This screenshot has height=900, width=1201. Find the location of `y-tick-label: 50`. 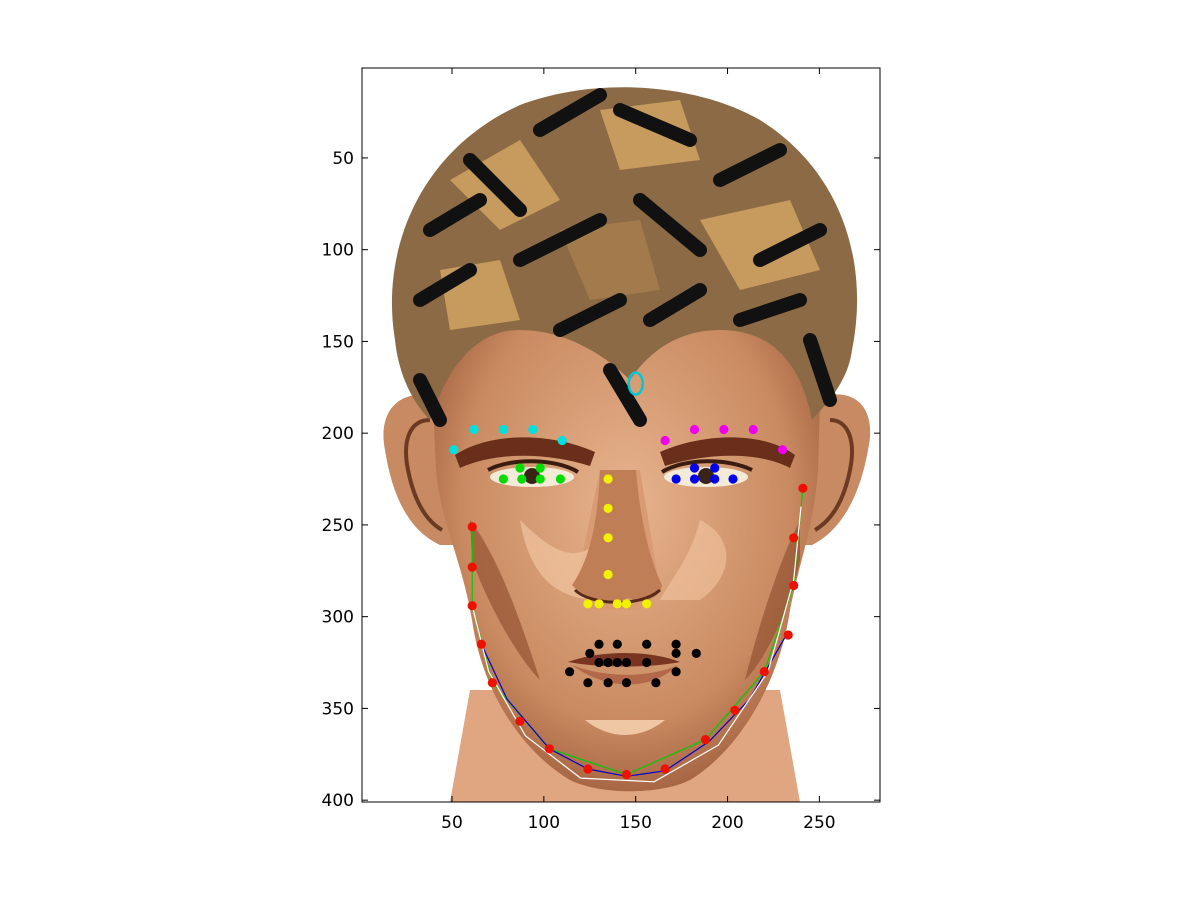

y-tick-label: 50 is located at coordinates (343, 159).